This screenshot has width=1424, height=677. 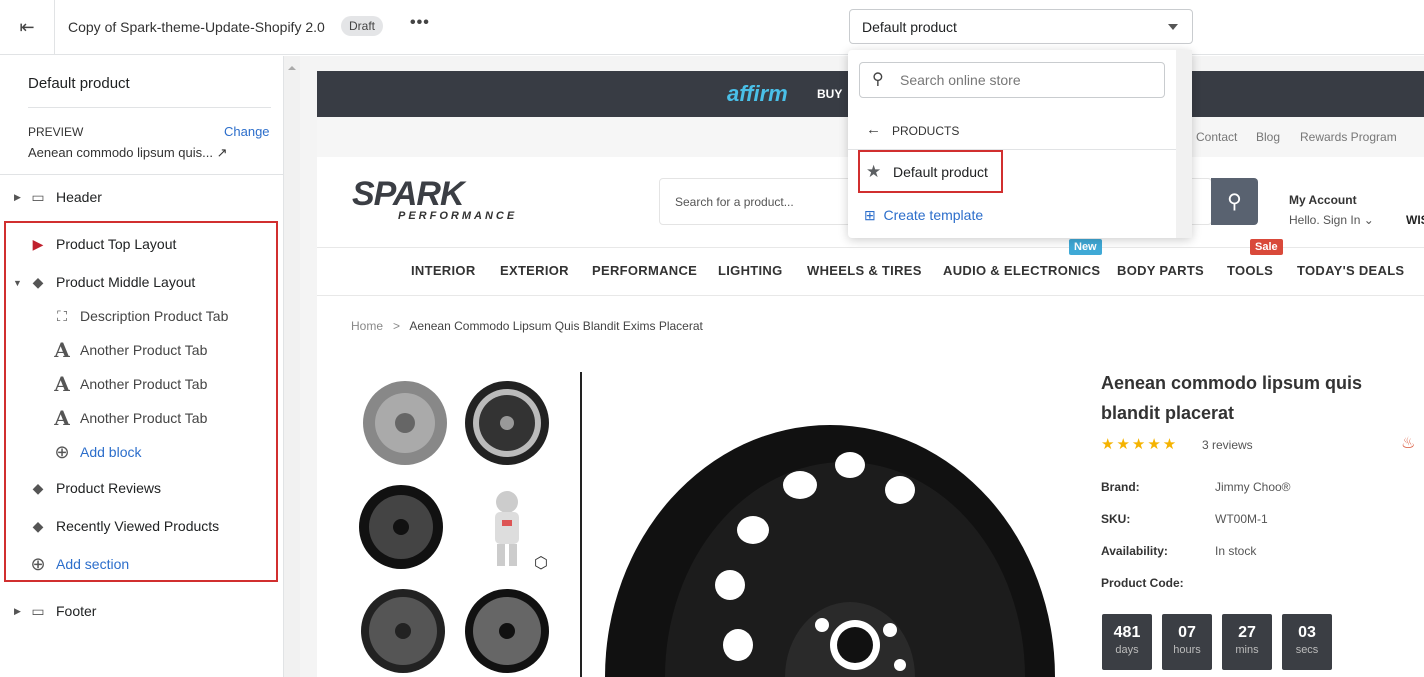 I want to click on default-product-option: ★ Default product, so click(x=930, y=171).